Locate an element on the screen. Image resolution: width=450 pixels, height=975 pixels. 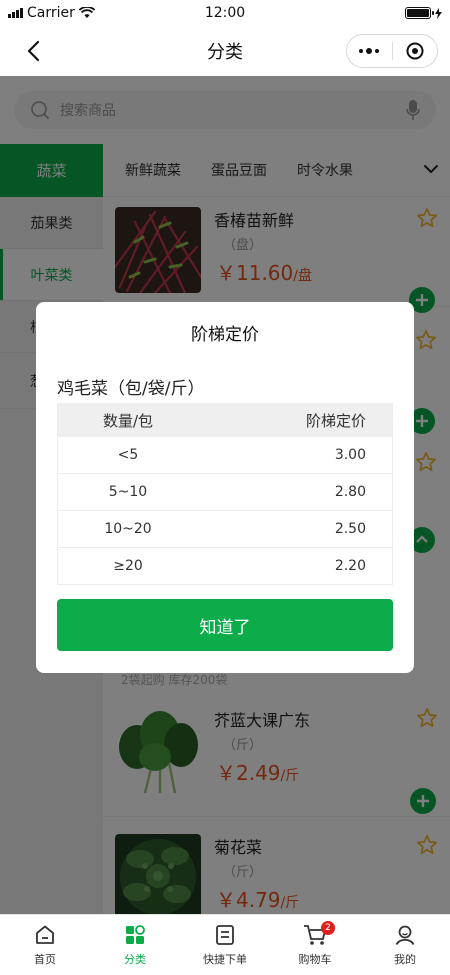
row-price: 2.20 is located at coordinates (350, 566).